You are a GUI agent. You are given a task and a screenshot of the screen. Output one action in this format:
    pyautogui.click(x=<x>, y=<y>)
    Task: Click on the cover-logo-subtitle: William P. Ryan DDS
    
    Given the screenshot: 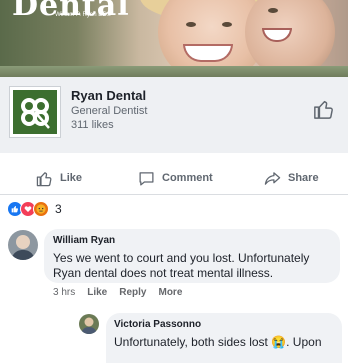 What is the action you would take?
    pyautogui.click(x=83, y=15)
    